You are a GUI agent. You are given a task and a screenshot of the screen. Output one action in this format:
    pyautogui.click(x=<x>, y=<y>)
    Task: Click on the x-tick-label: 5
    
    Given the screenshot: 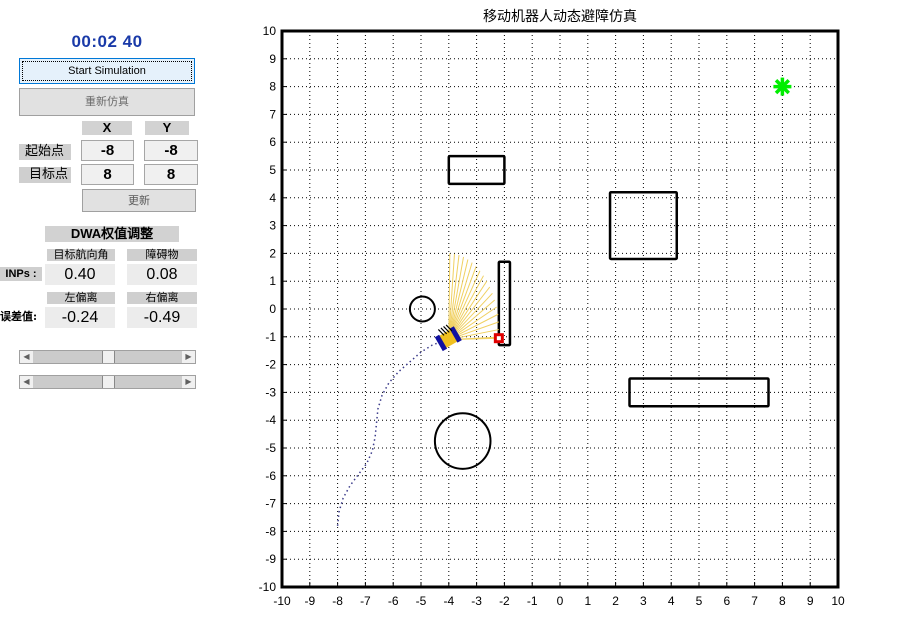 What is the action you would take?
    pyautogui.click(x=699, y=601)
    